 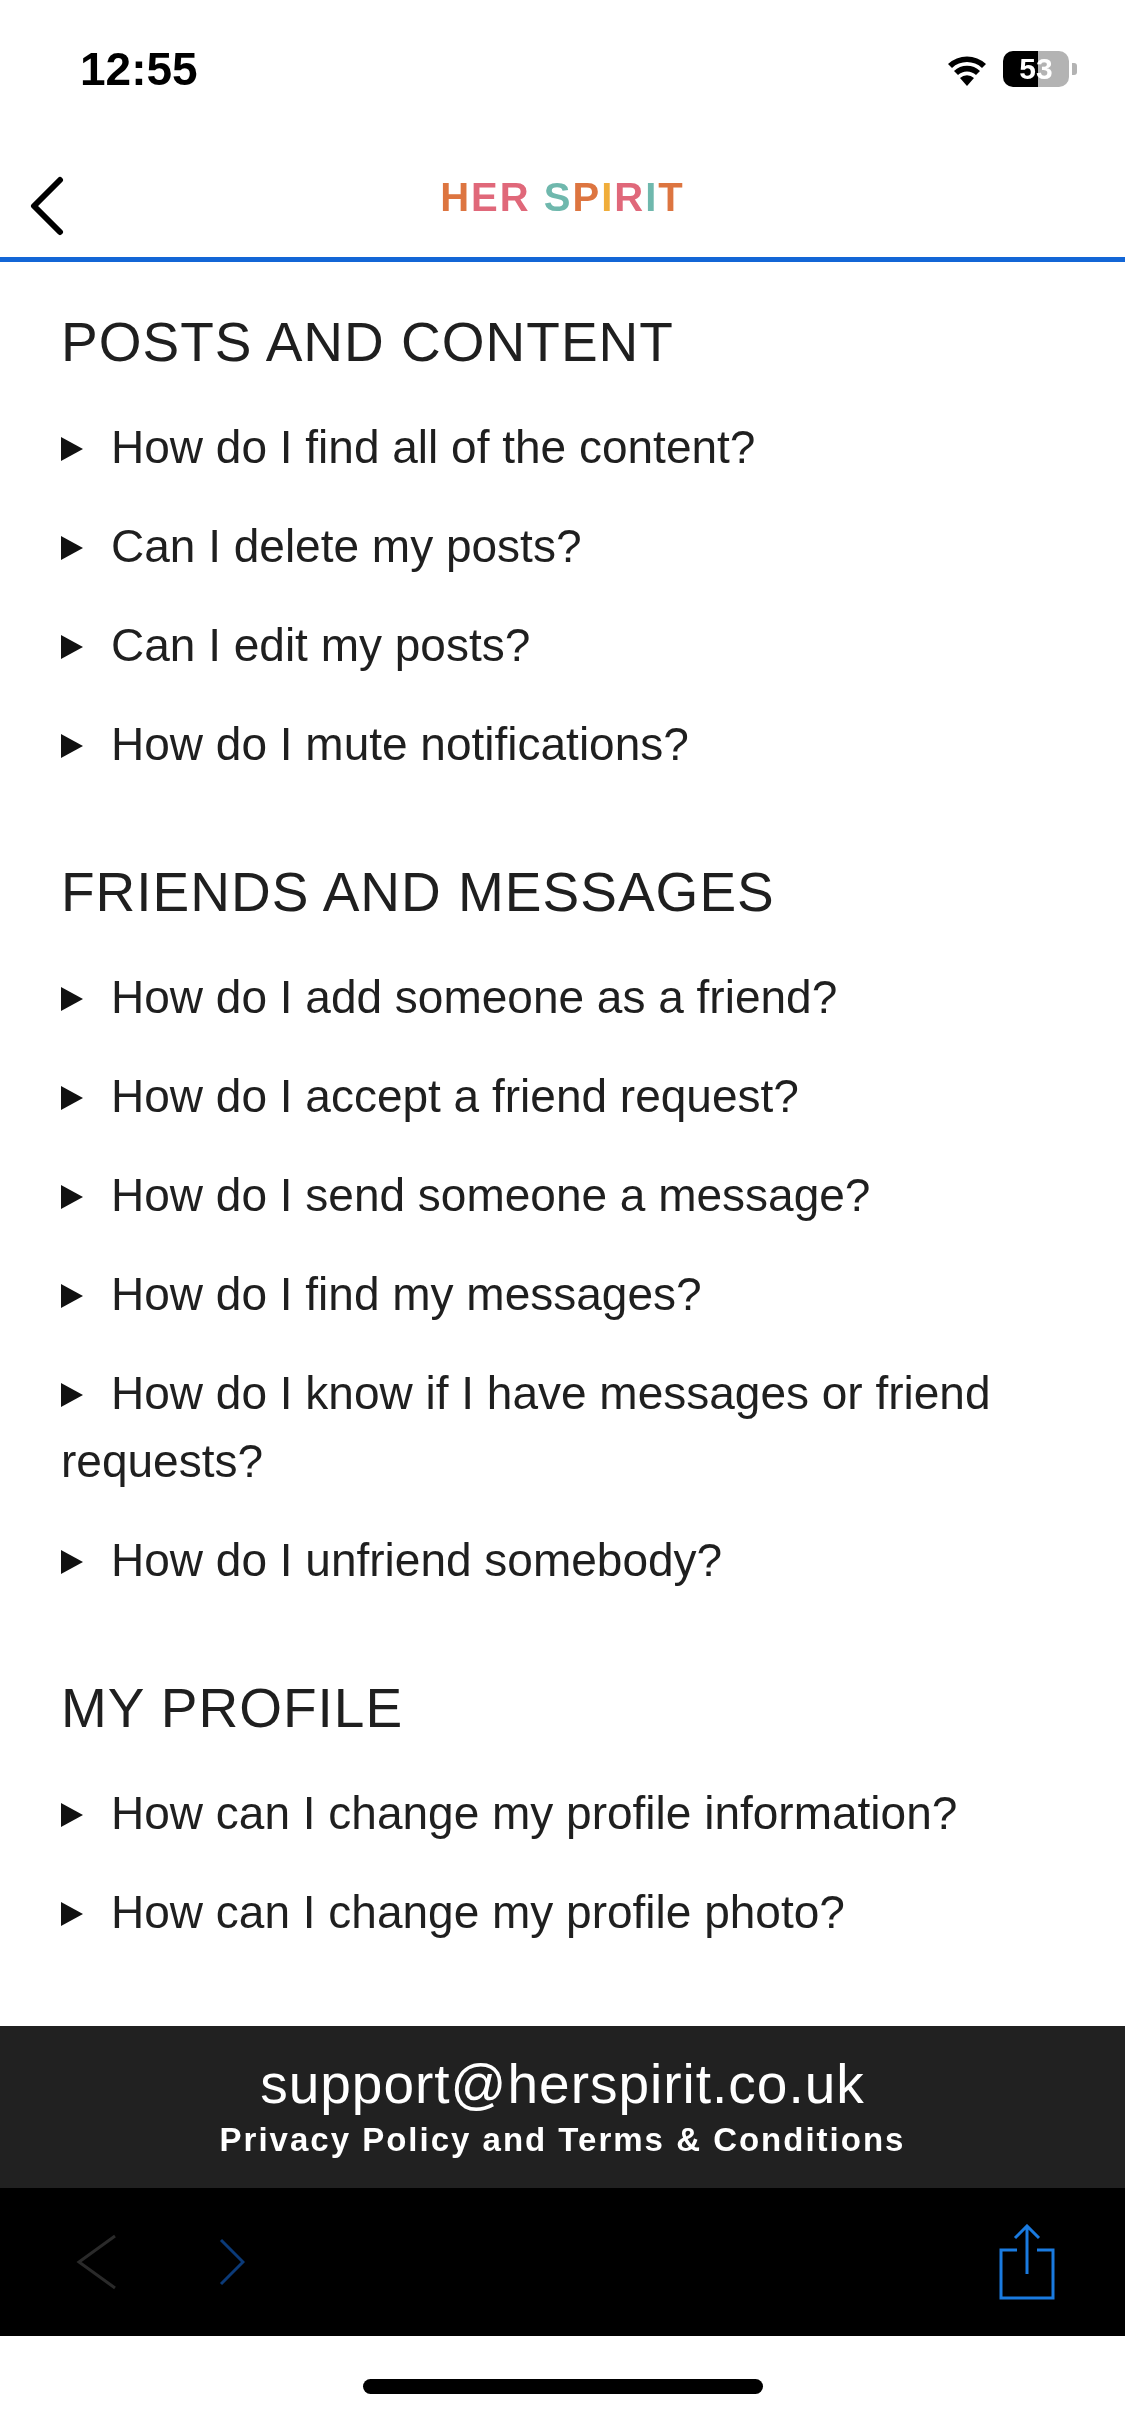 What do you see at coordinates (418, 892) in the screenshot?
I see `section-title: FRIENDS AND MESSAGES` at bounding box center [418, 892].